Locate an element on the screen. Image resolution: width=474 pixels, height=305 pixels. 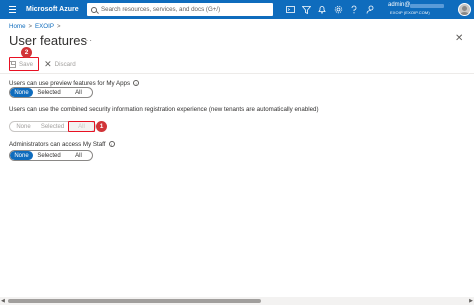
account-tenant: EXOIP (EXOIP.COM) is located at coordinates (410, 12).